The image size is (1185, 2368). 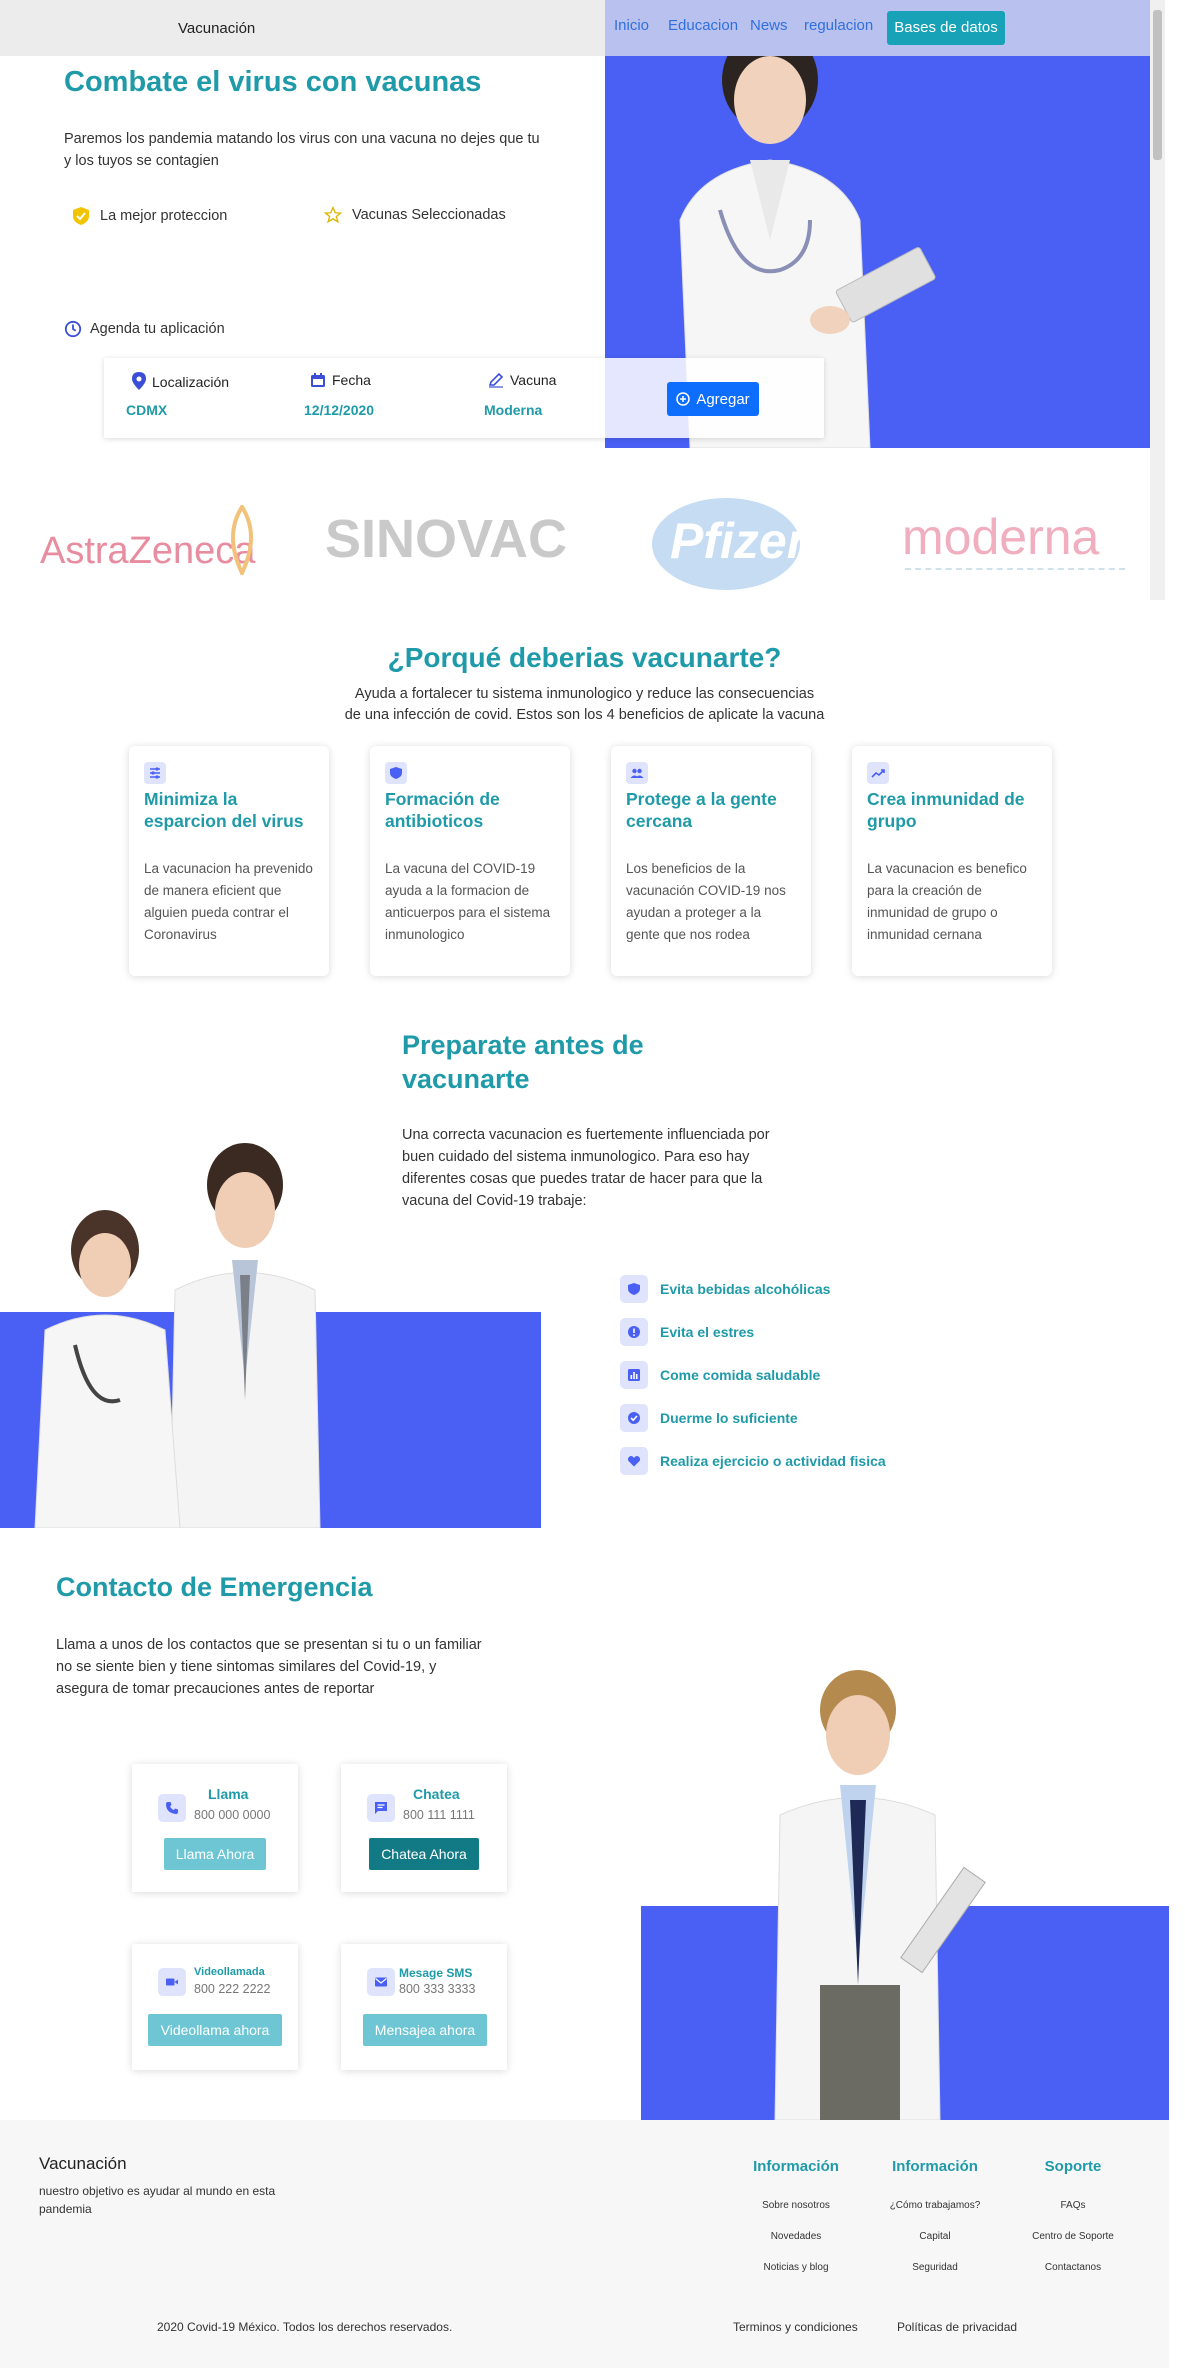 I want to click on nav-link-regulacion: regulacion, so click(x=838, y=25).